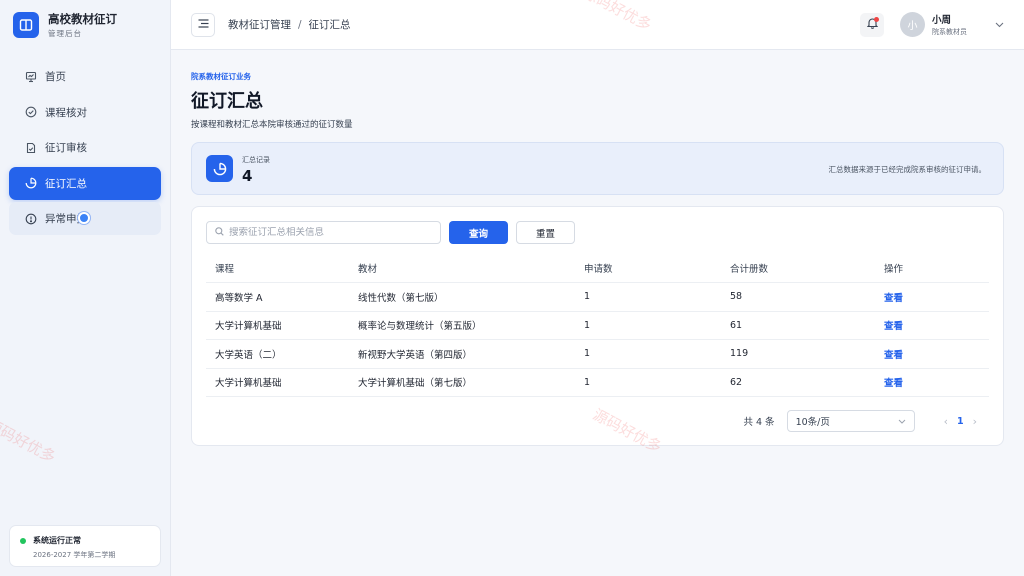 This screenshot has width=1024, height=576. Describe the element at coordinates (30, 76) in the screenshot. I see `presentation-icon` at that location.